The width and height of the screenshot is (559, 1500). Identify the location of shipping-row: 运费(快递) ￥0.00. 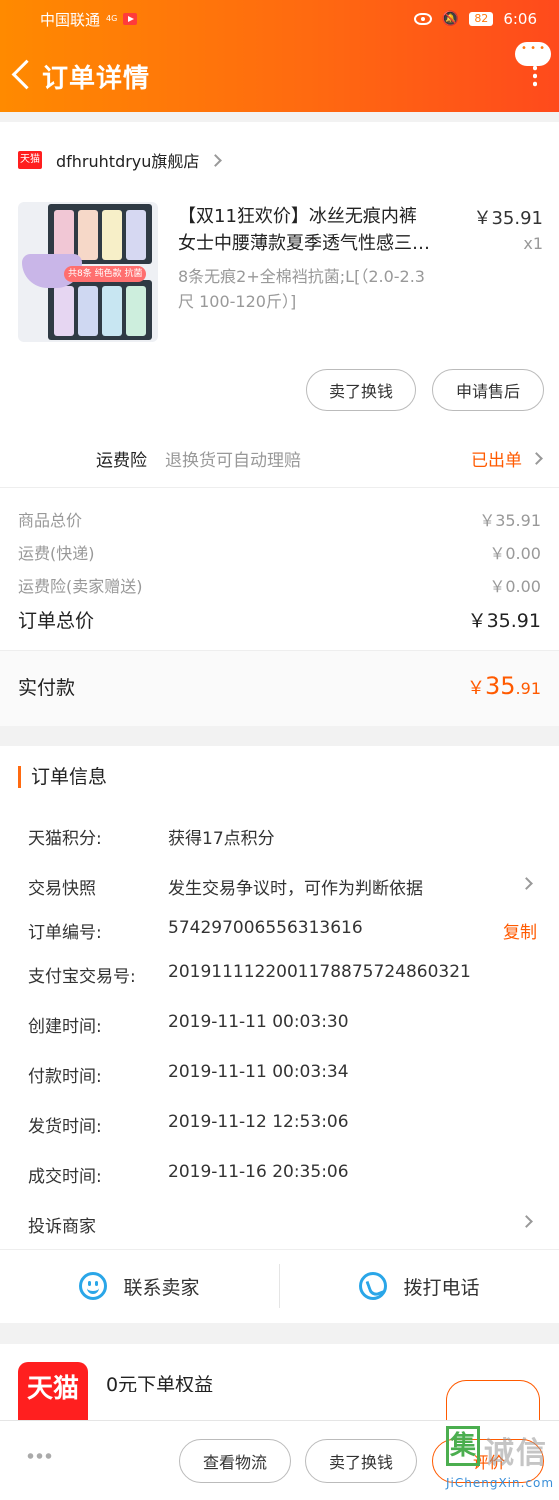
(279, 552).